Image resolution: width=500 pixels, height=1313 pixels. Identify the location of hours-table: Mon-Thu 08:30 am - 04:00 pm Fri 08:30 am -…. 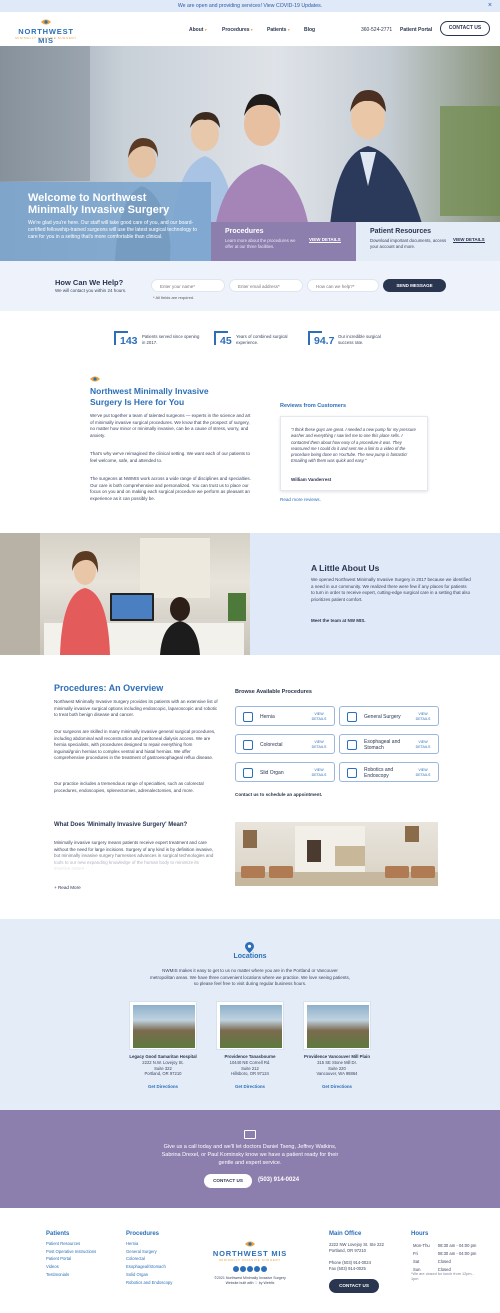
(447, 1258).